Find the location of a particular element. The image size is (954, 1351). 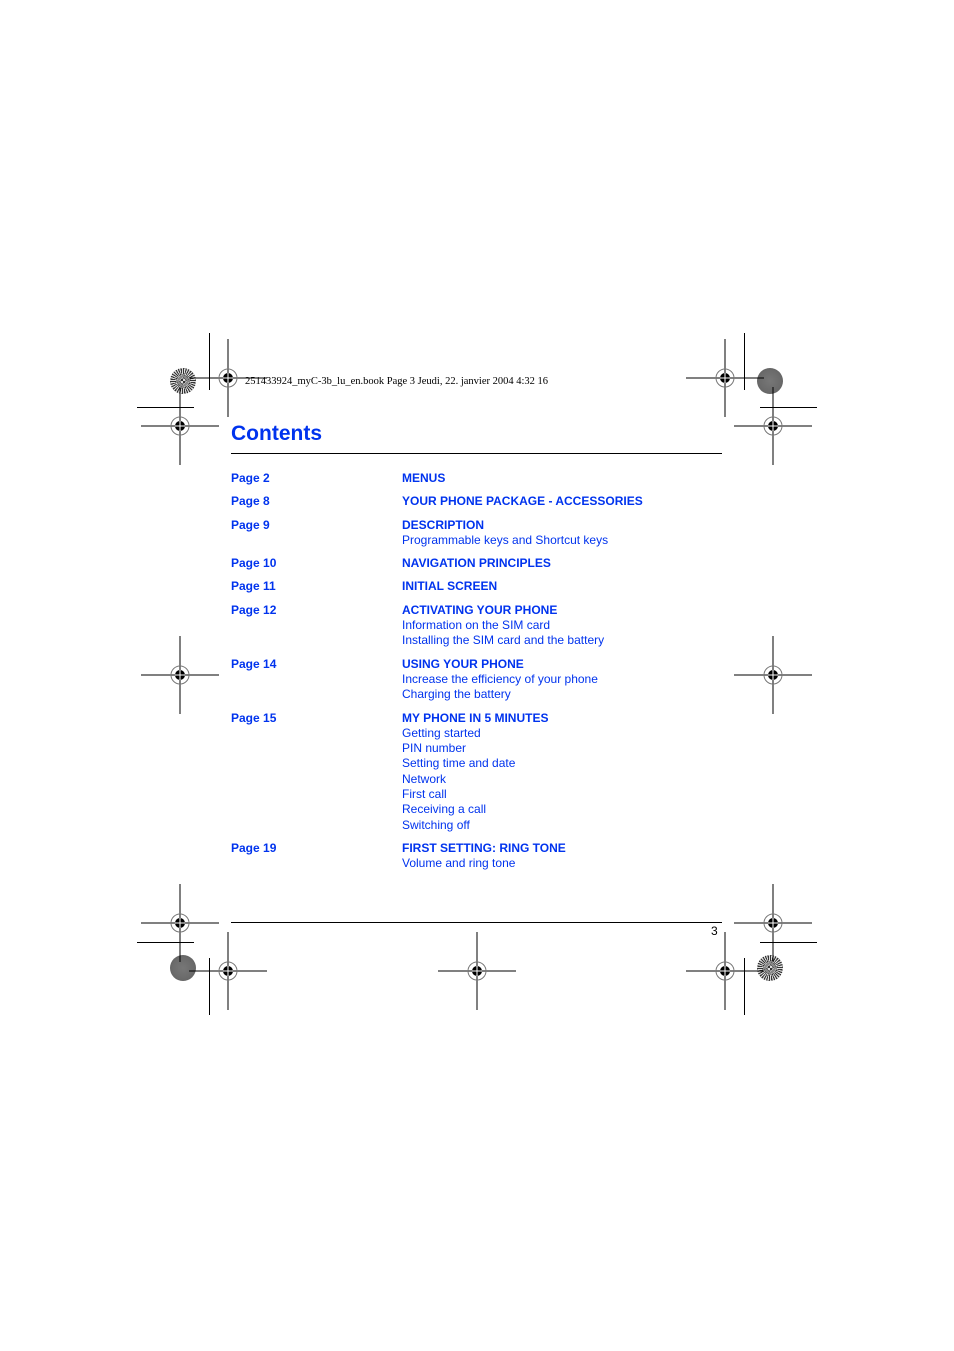

toc-page-link: Page 14 is located at coordinates (316, 680).